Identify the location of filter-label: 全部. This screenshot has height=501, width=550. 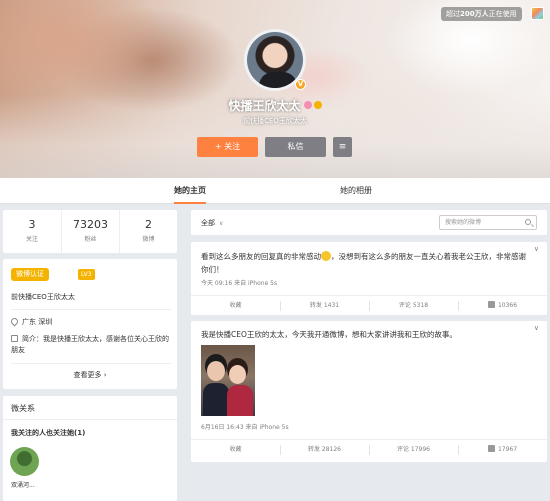
(208, 223).